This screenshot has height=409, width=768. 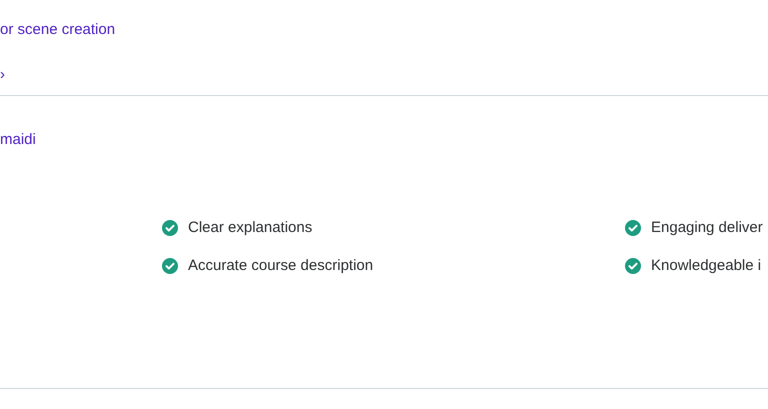 What do you see at coordinates (281, 265) in the screenshot?
I see `highlight-text: Accurate course description` at bounding box center [281, 265].